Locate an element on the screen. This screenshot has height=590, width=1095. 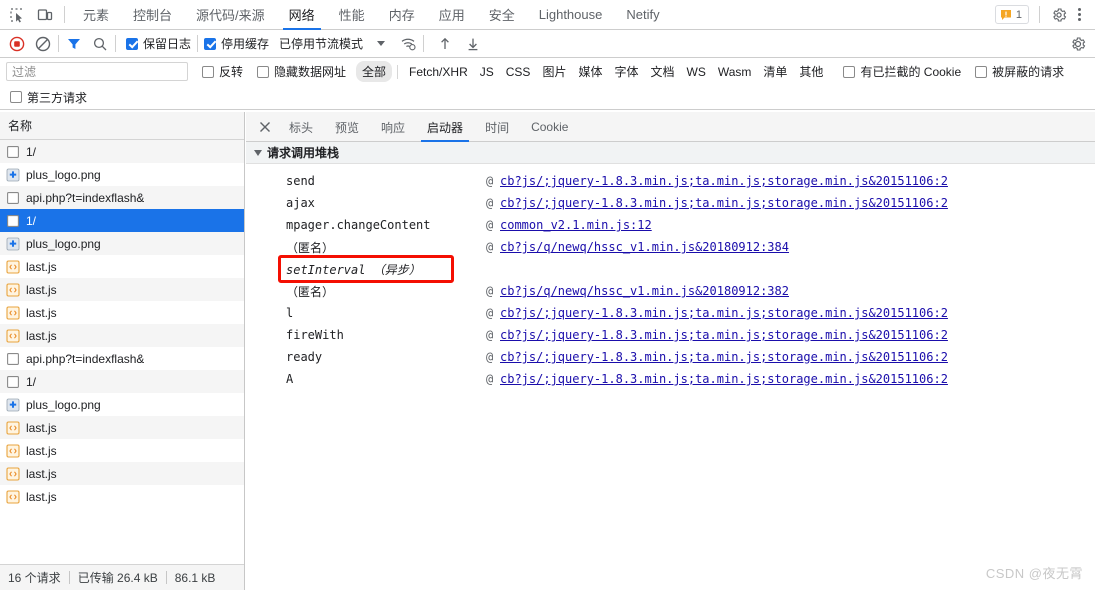
tab-memory: 内存 is located at coordinates (402, 15).